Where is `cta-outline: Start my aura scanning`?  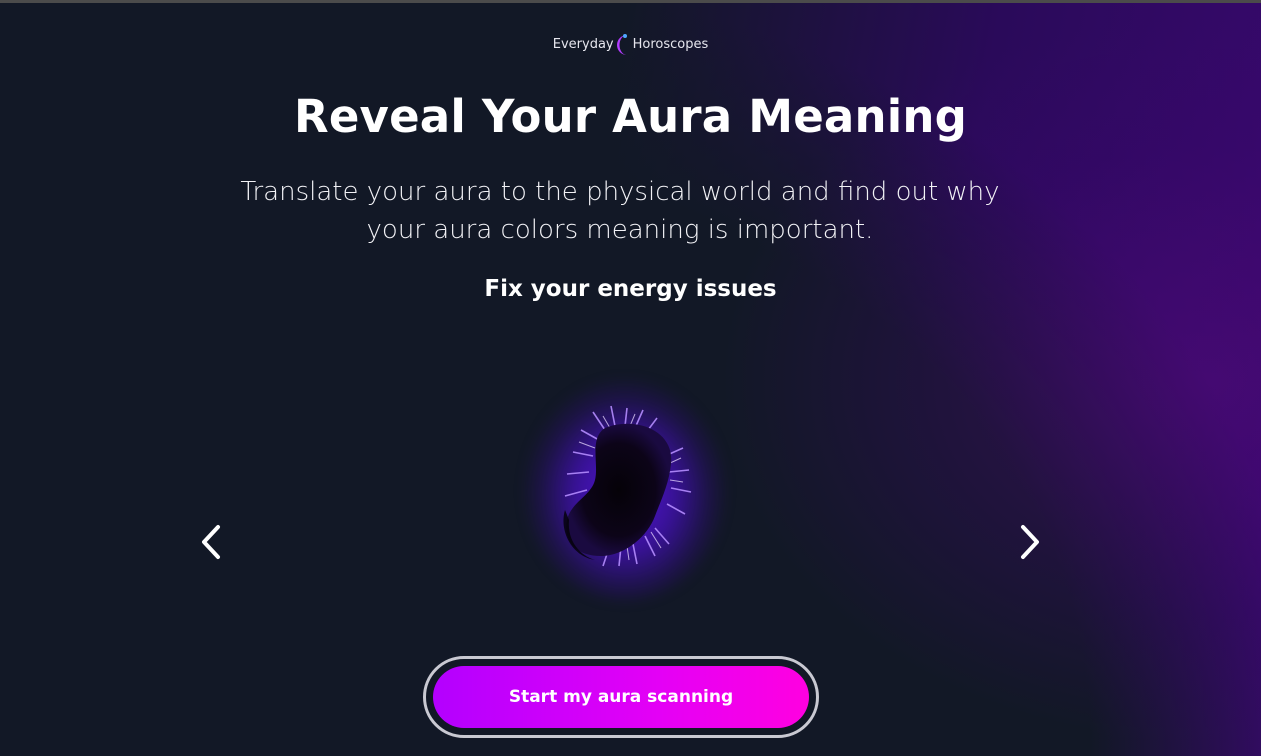
cta-outline: Start my aura scanning is located at coordinates (621, 697).